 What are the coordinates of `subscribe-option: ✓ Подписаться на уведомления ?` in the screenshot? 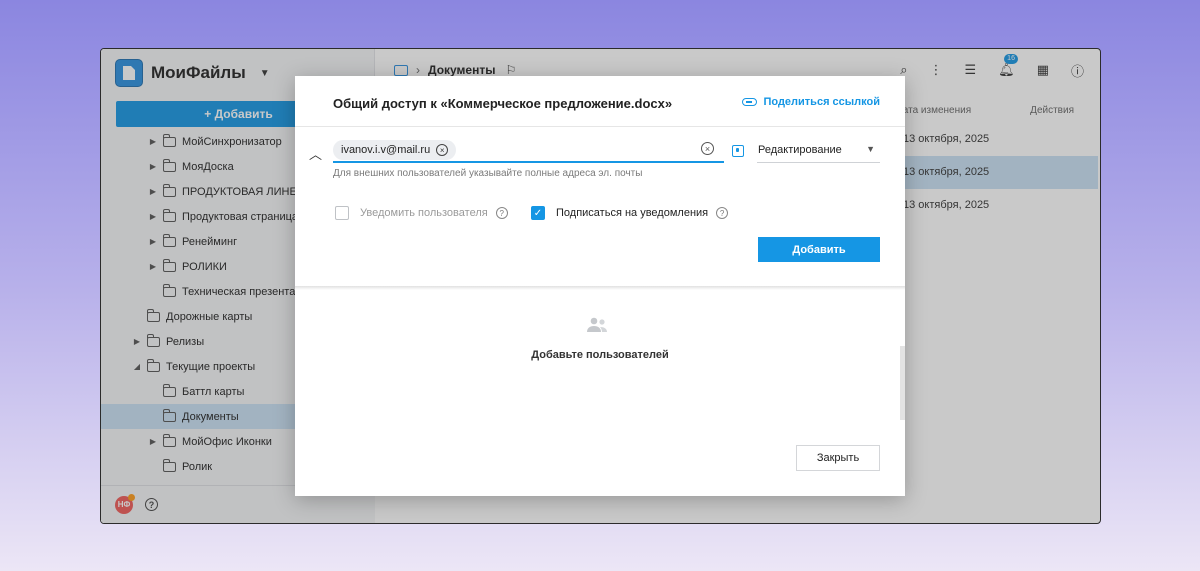 It's located at (630, 213).